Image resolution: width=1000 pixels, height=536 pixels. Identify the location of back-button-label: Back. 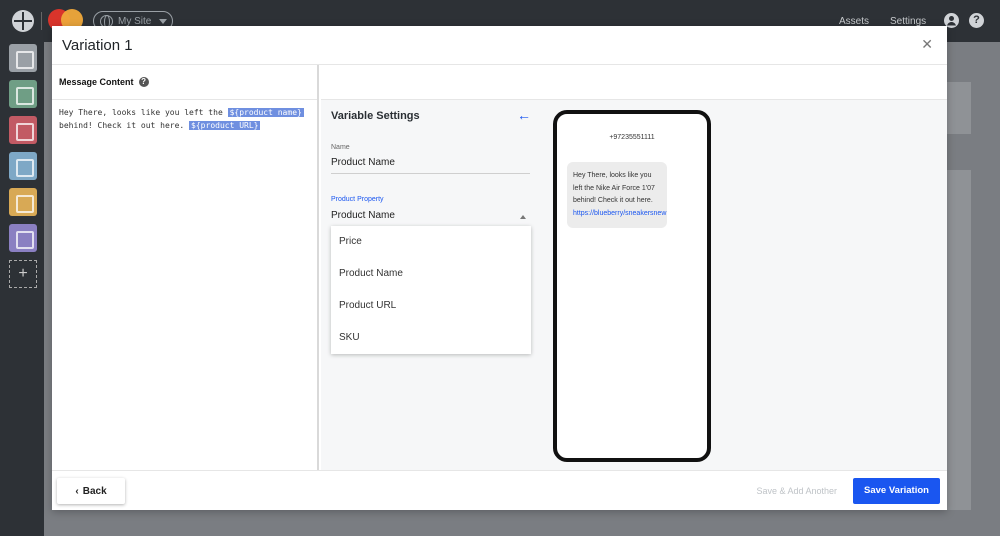
(94, 491).